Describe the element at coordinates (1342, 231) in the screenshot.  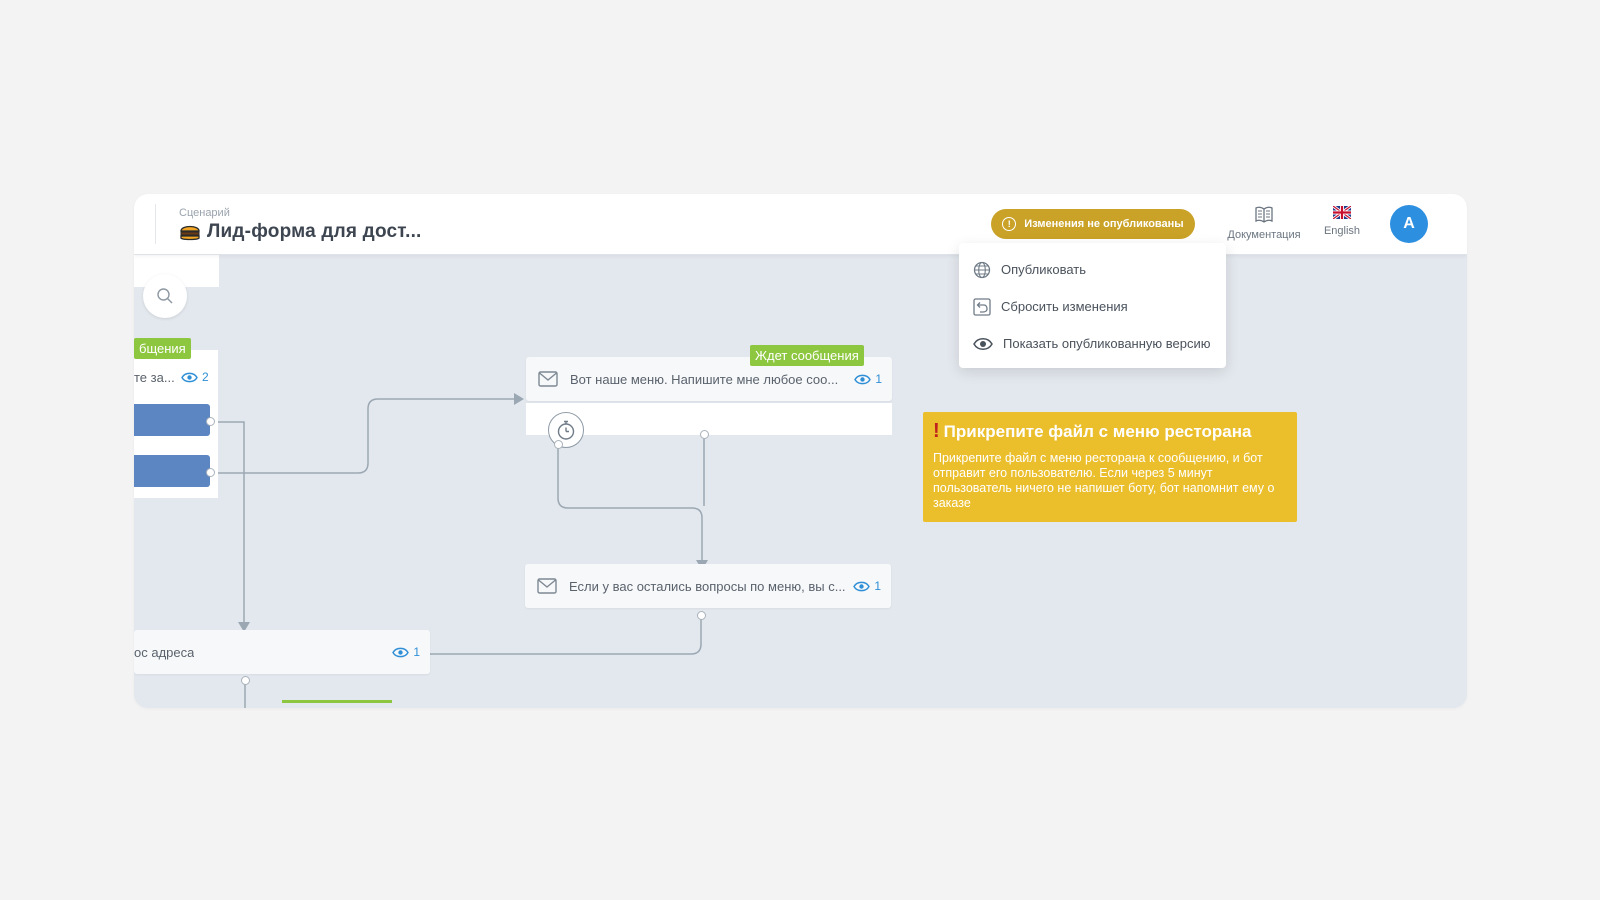
I see `language-label: English` at that location.